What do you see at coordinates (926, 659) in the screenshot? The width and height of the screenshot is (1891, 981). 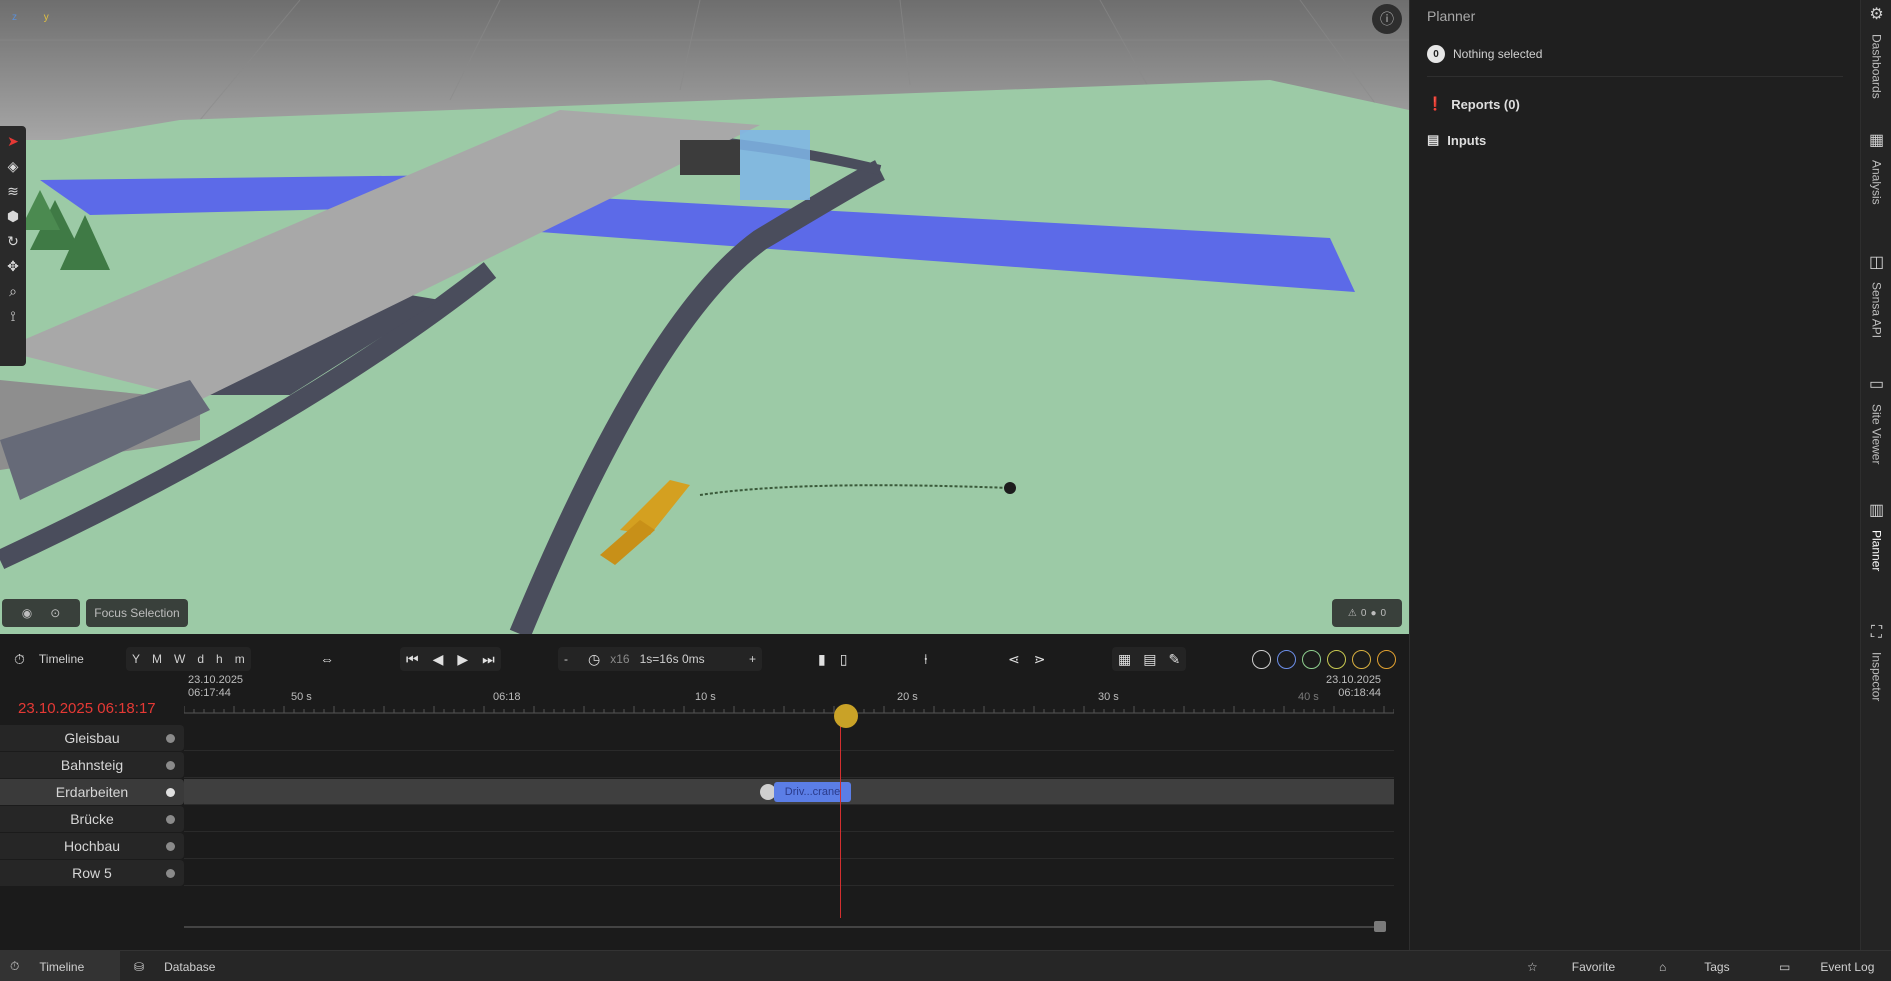 I see `marker-button: ⍿` at bounding box center [926, 659].